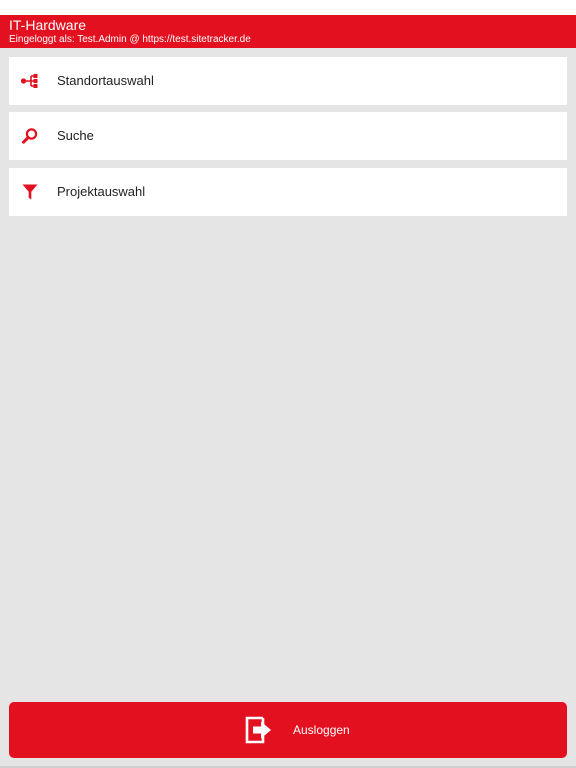  I want to click on menu-item-label: Standortauswahl, so click(105, 80).